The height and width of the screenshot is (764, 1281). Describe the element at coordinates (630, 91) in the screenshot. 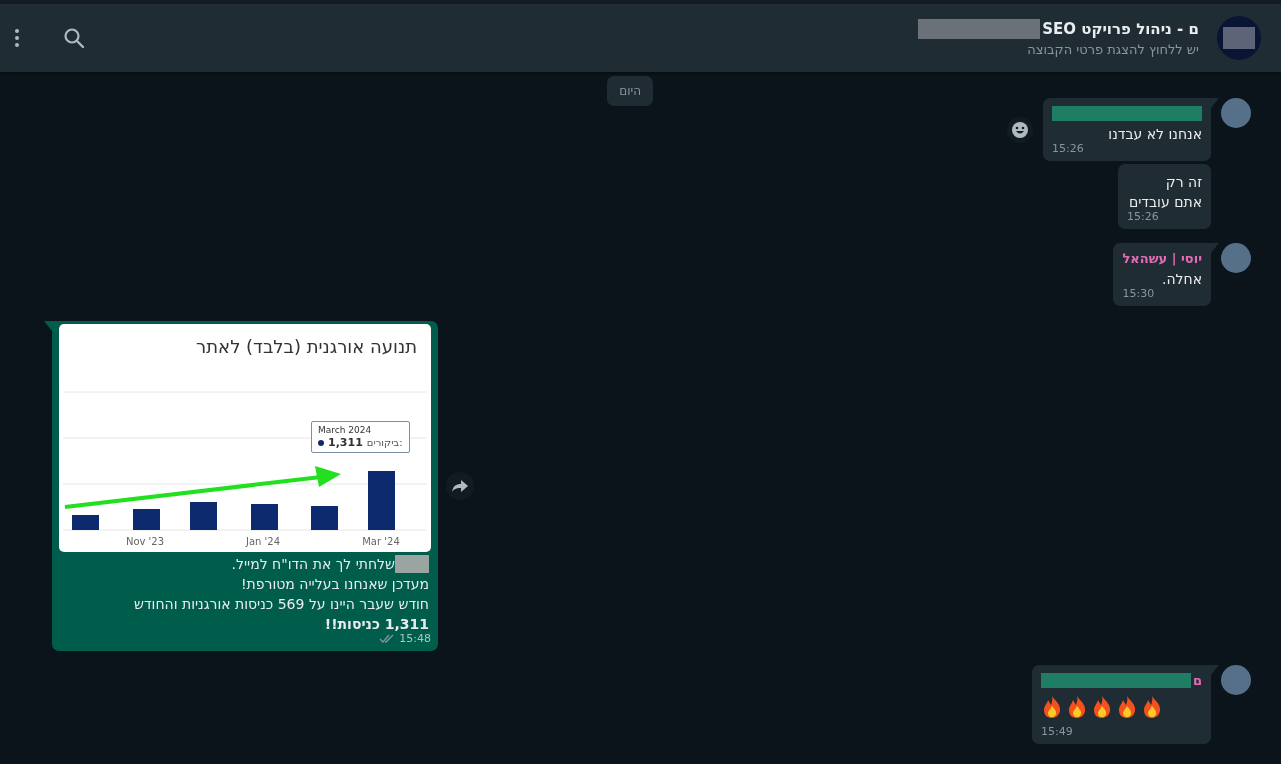

I see `date-chip: היום` at that location.